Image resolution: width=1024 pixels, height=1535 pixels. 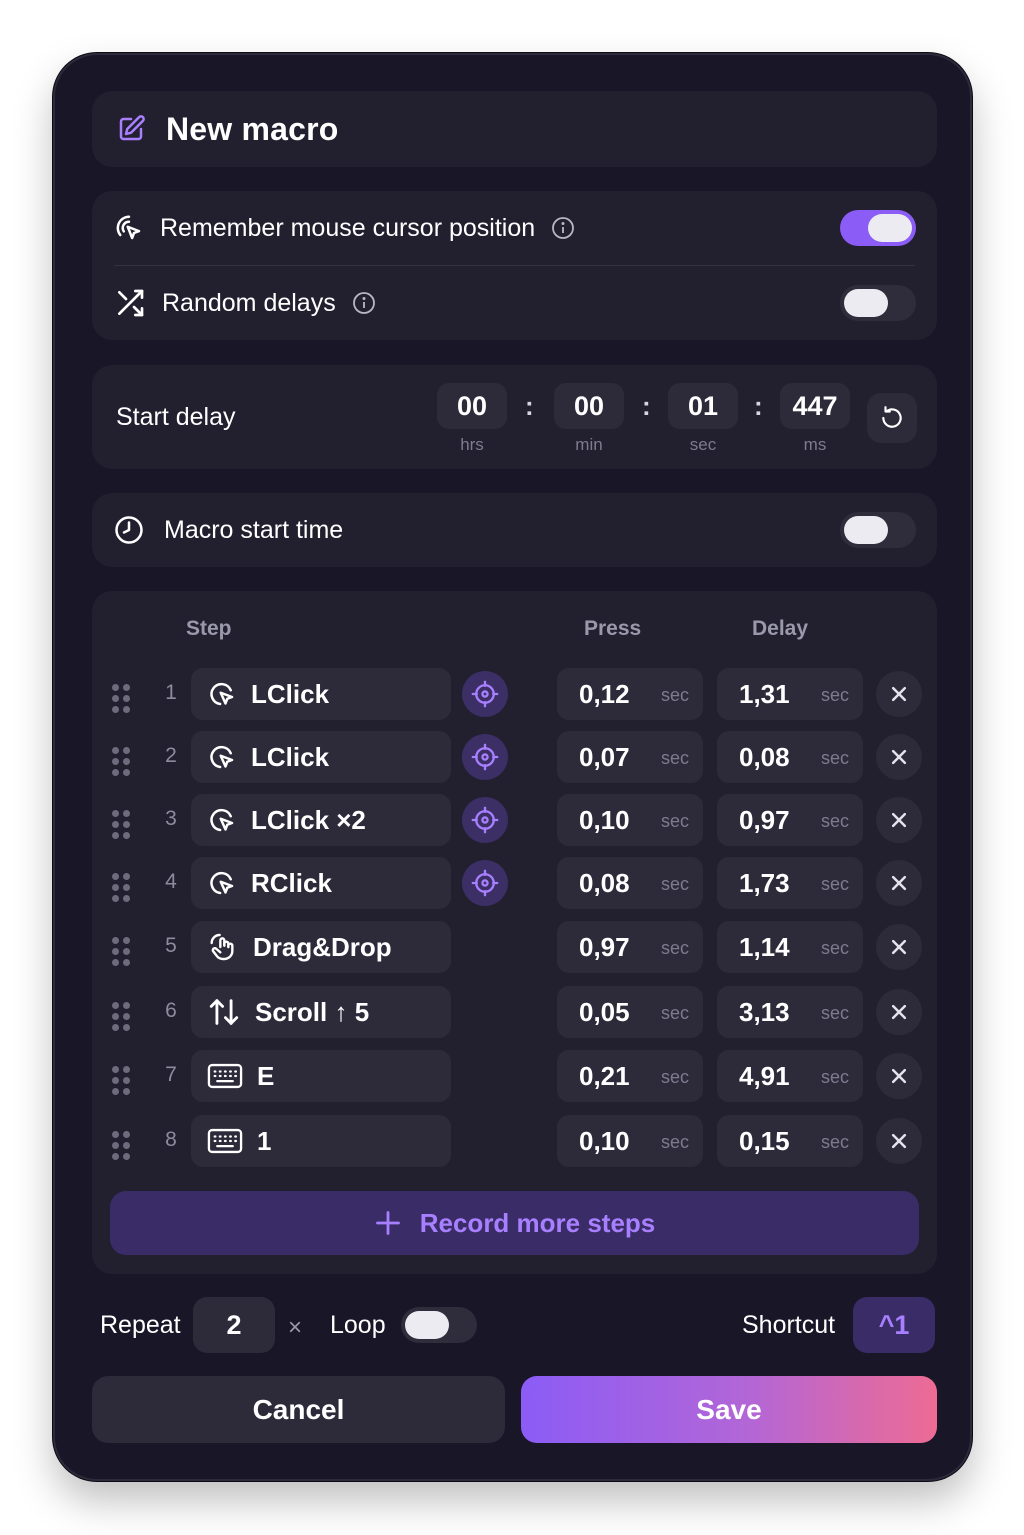 I want to click on minutes-input: 00, so click(x=589, y=406).